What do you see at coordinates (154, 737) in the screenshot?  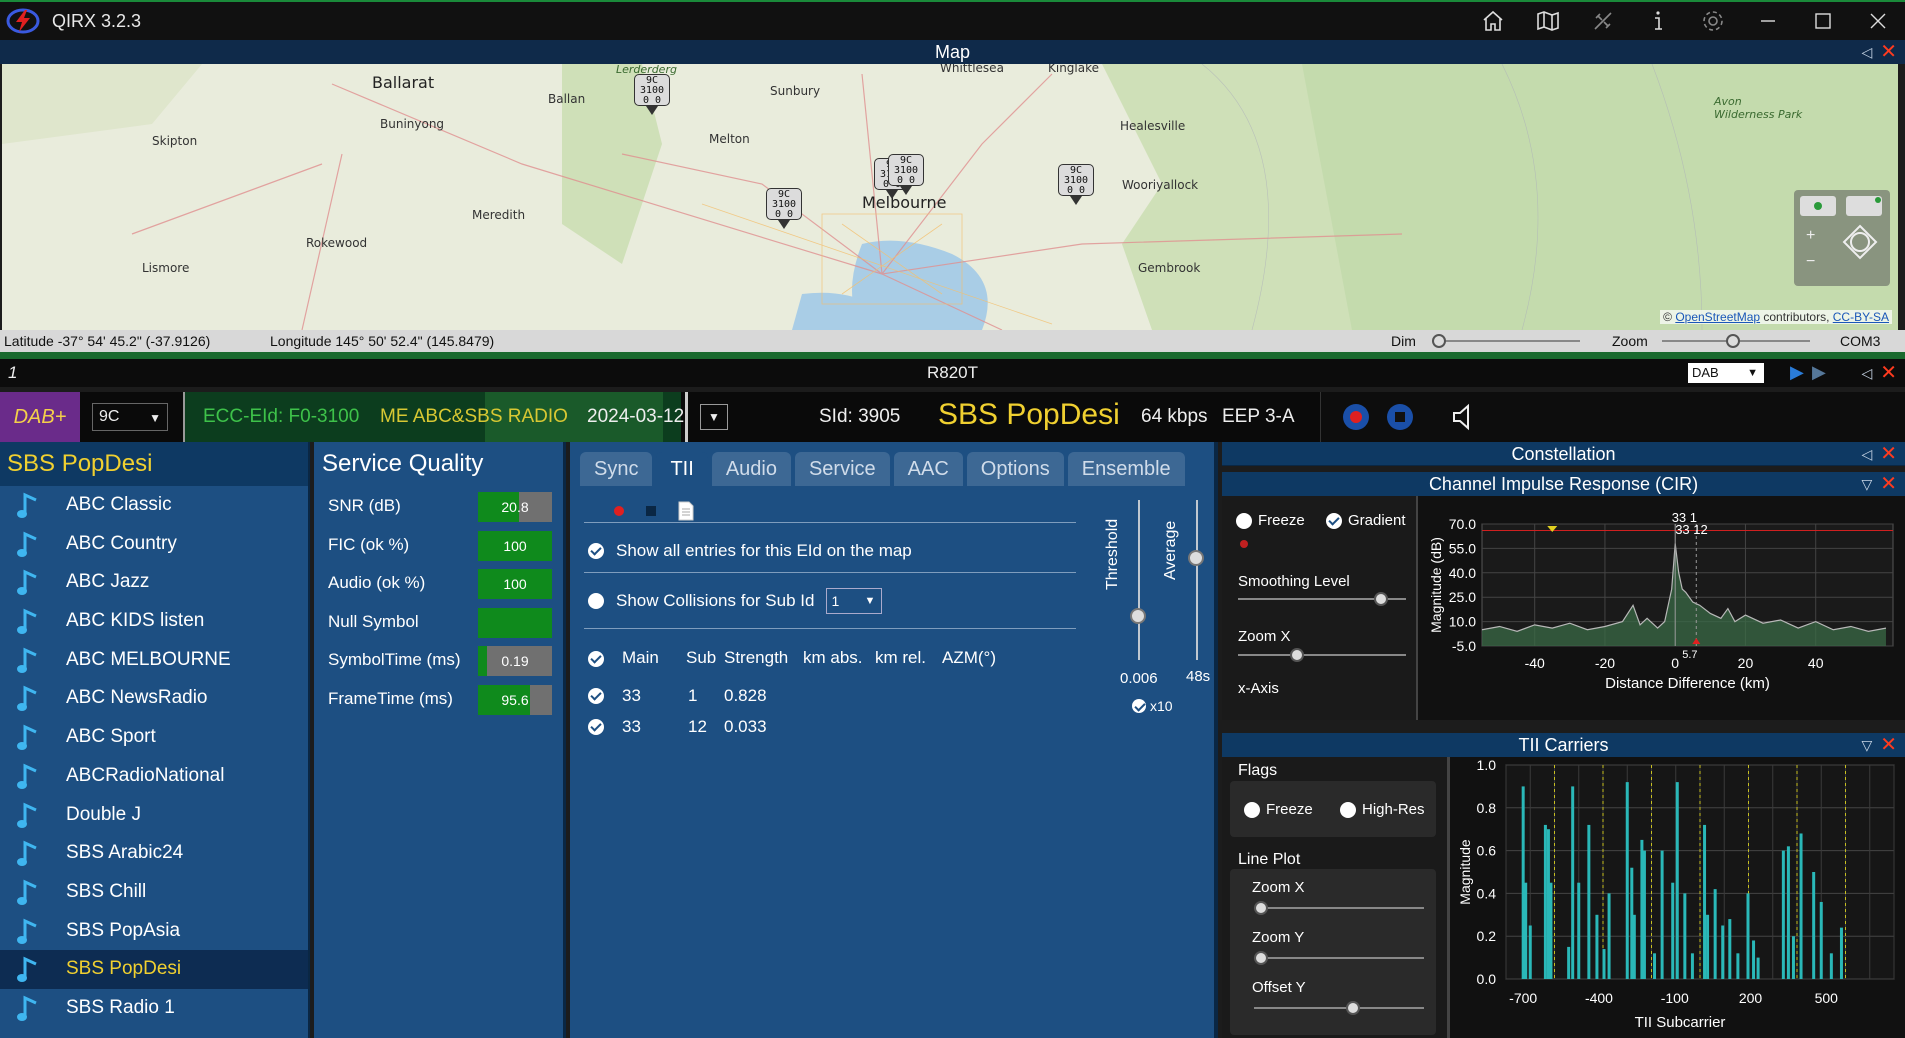 I see `service-list-item: ABC Sport` at bounding box center [154, 737].